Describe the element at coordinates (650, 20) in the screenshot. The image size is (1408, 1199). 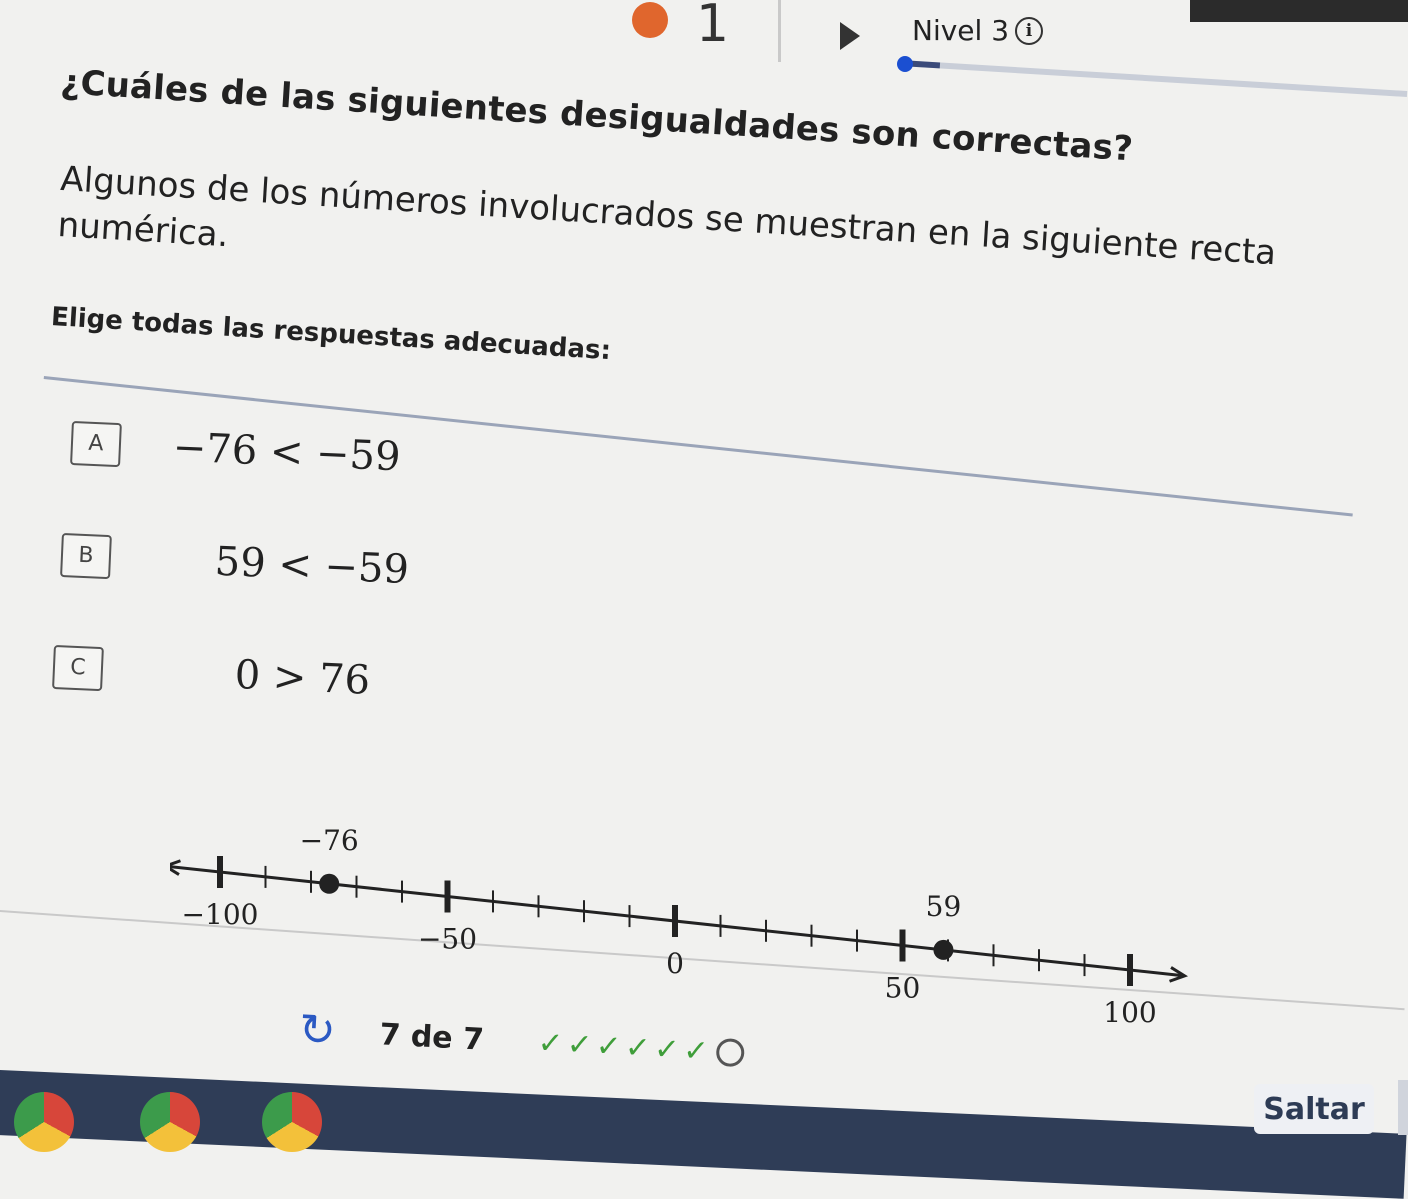
I see `level-indicator-dot` at that location.